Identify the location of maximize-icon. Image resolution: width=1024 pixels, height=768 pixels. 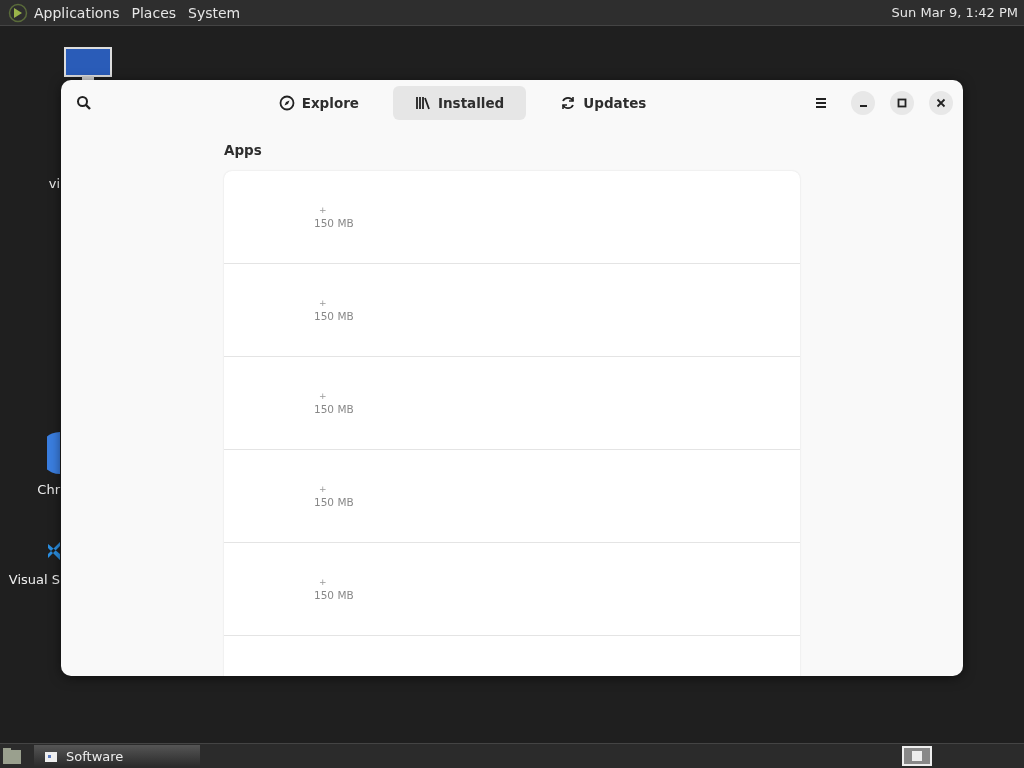
(902, 103).